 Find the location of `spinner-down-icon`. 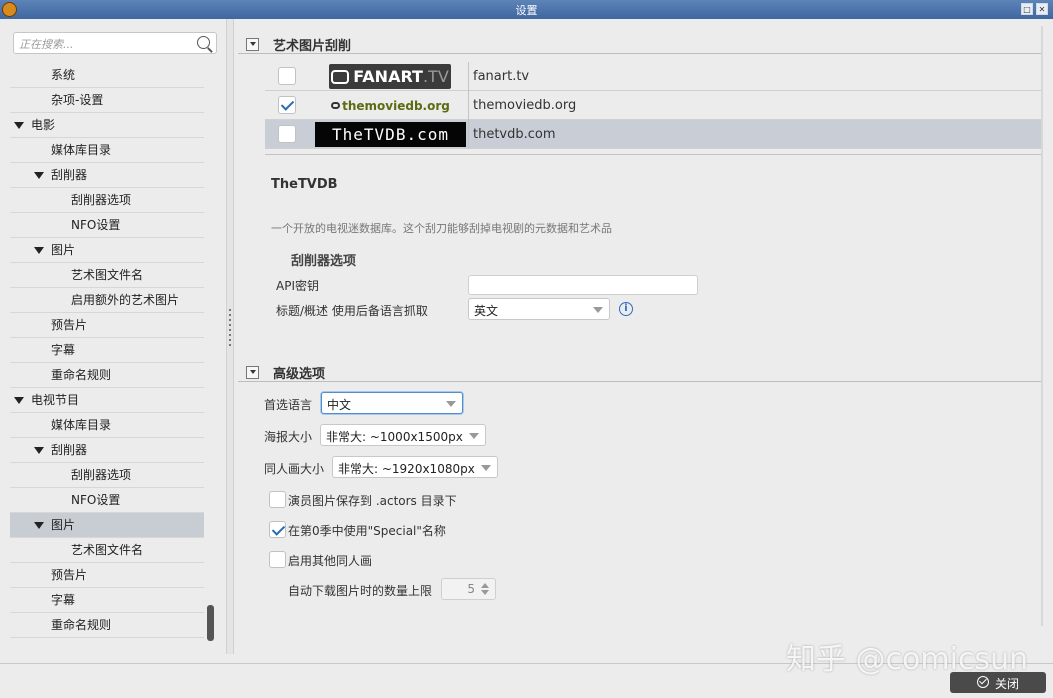

spinner-down-icon is located at coordinates (485, 592).